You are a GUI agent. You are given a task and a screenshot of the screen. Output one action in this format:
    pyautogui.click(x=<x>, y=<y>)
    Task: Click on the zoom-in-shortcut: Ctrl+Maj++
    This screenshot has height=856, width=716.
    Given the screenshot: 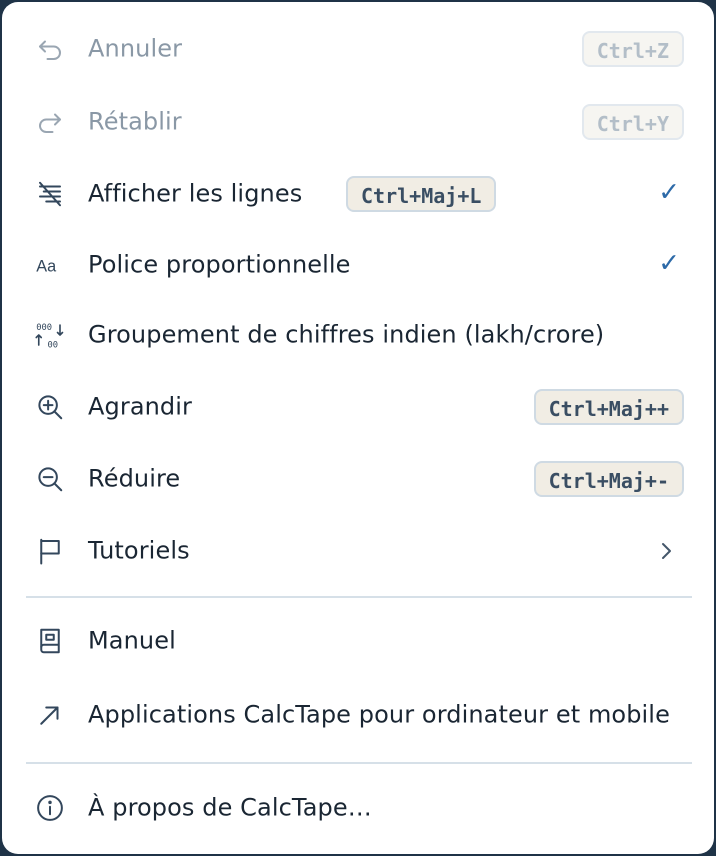 What is the action you would take?
    pyautogui.click(x=608, y=407)
    